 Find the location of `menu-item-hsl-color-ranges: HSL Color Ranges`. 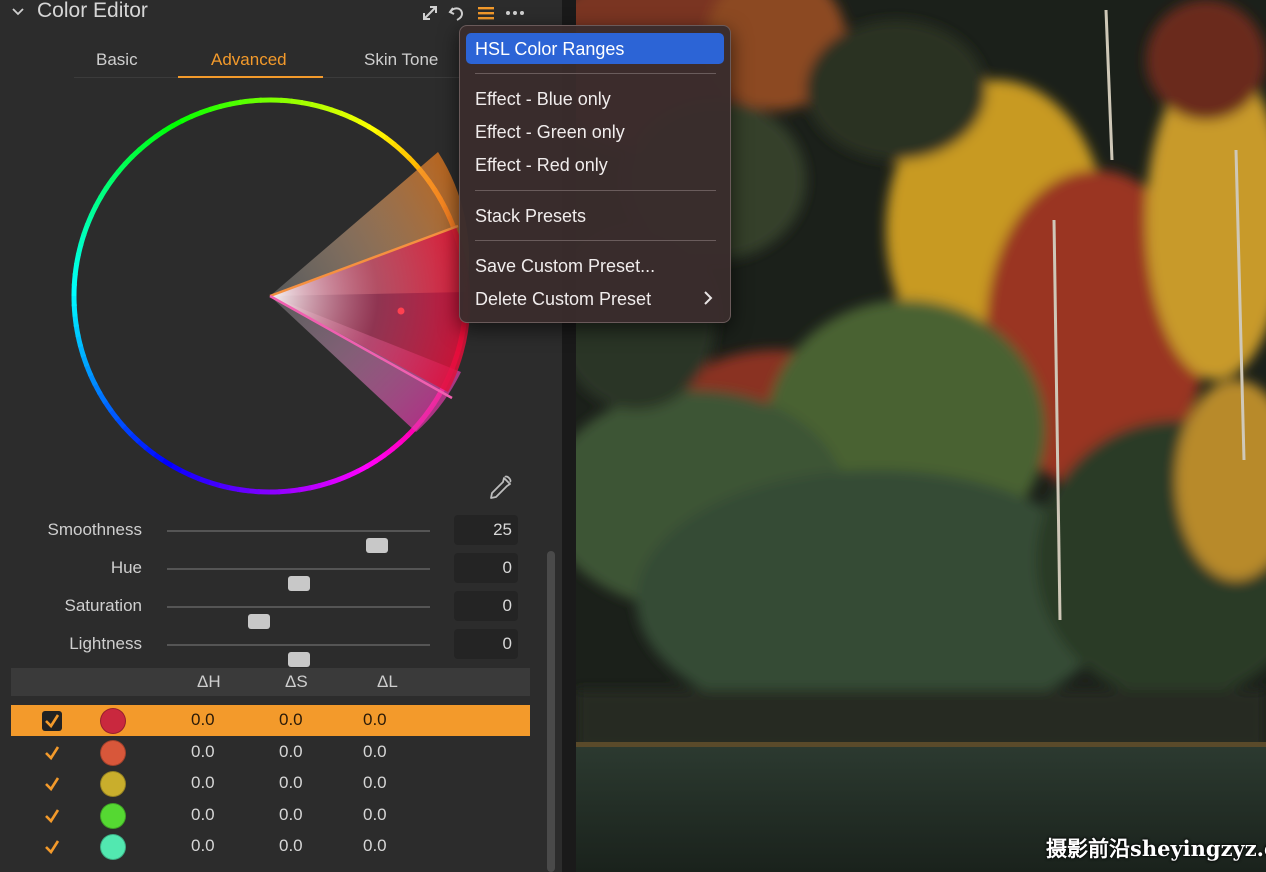

menu-item-hsl-color-ranges: HSL Color Ranges is located at coordinates (595, 48).